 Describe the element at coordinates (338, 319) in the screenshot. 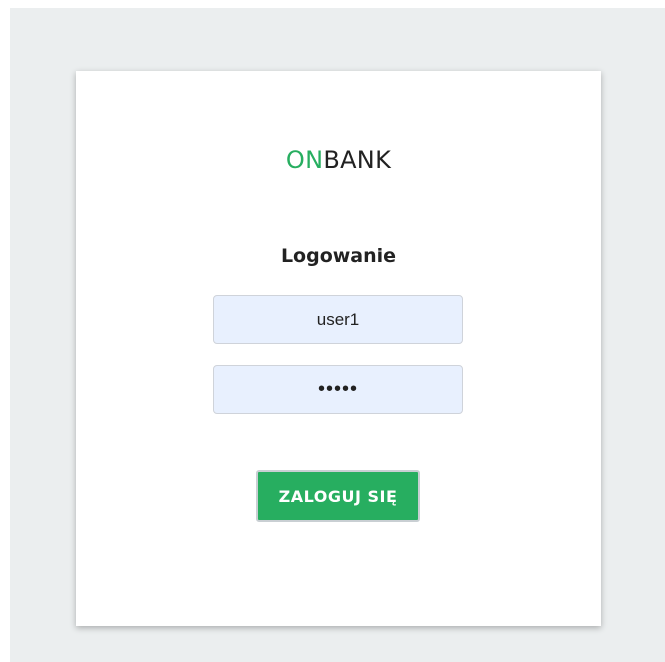

I see `username-input` at that location.